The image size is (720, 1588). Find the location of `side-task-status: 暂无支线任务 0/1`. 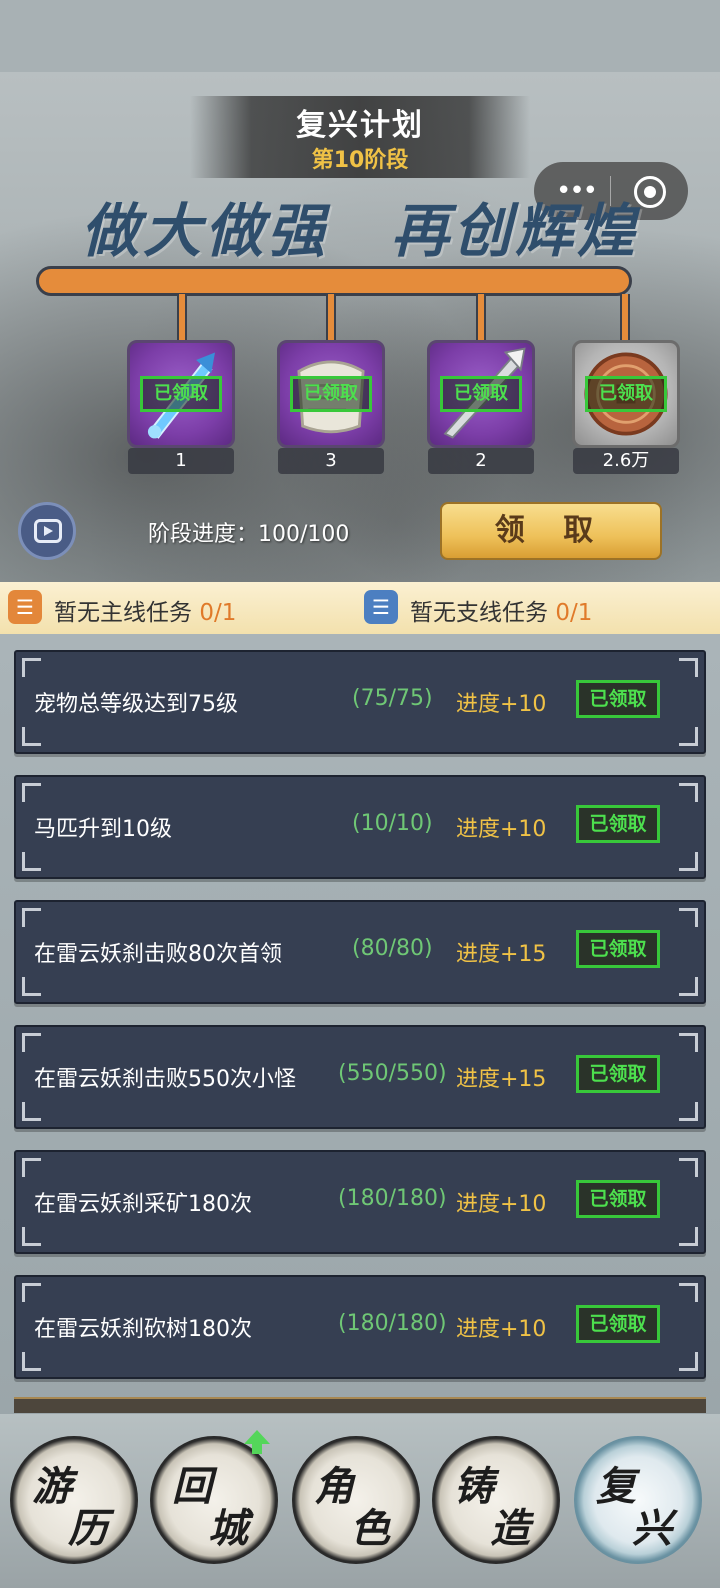

side-task-status: 暂无支线任务 0/1 is located at coordinates (501, 610).